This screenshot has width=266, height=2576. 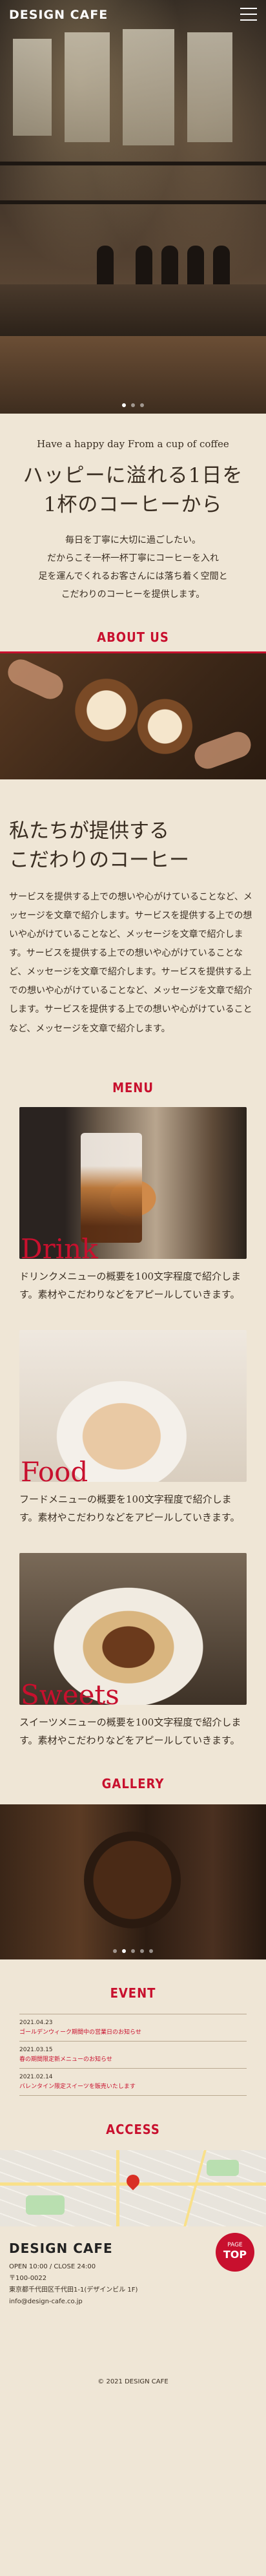 What do you see at coordinates (133, 2086) in the screenshot?
I see `event-link: バレンタイン限定スイーツを販売いたします` at bounding box center [133, 2086].